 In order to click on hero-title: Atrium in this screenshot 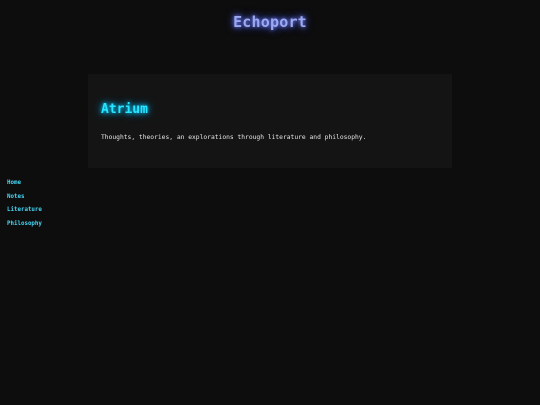, I will do `click(124, 109)`.